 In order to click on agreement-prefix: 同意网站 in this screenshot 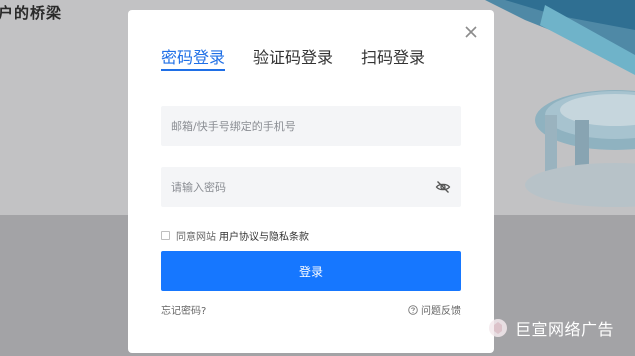, I will do `click(196, 237)`.